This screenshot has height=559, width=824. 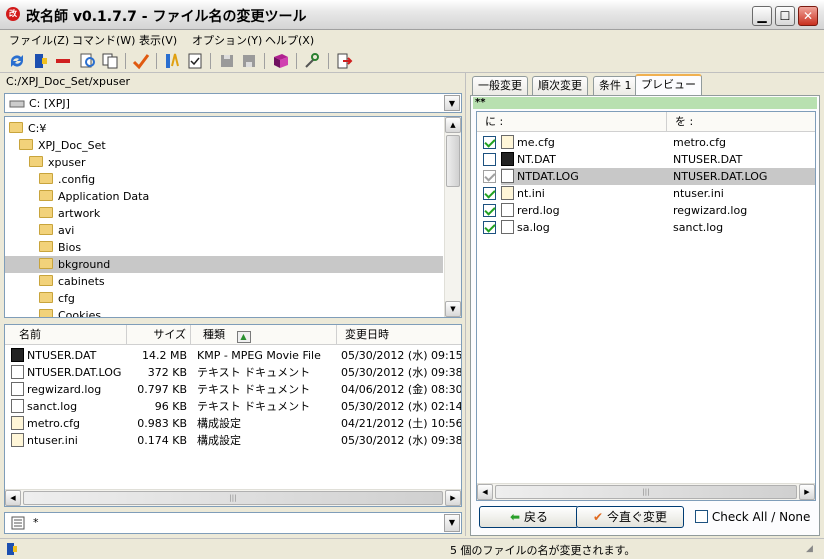 What do you see at coordinates (224, 179) in the screenshot?
I see `tree-item: .config` at bounding box center [224, 179].